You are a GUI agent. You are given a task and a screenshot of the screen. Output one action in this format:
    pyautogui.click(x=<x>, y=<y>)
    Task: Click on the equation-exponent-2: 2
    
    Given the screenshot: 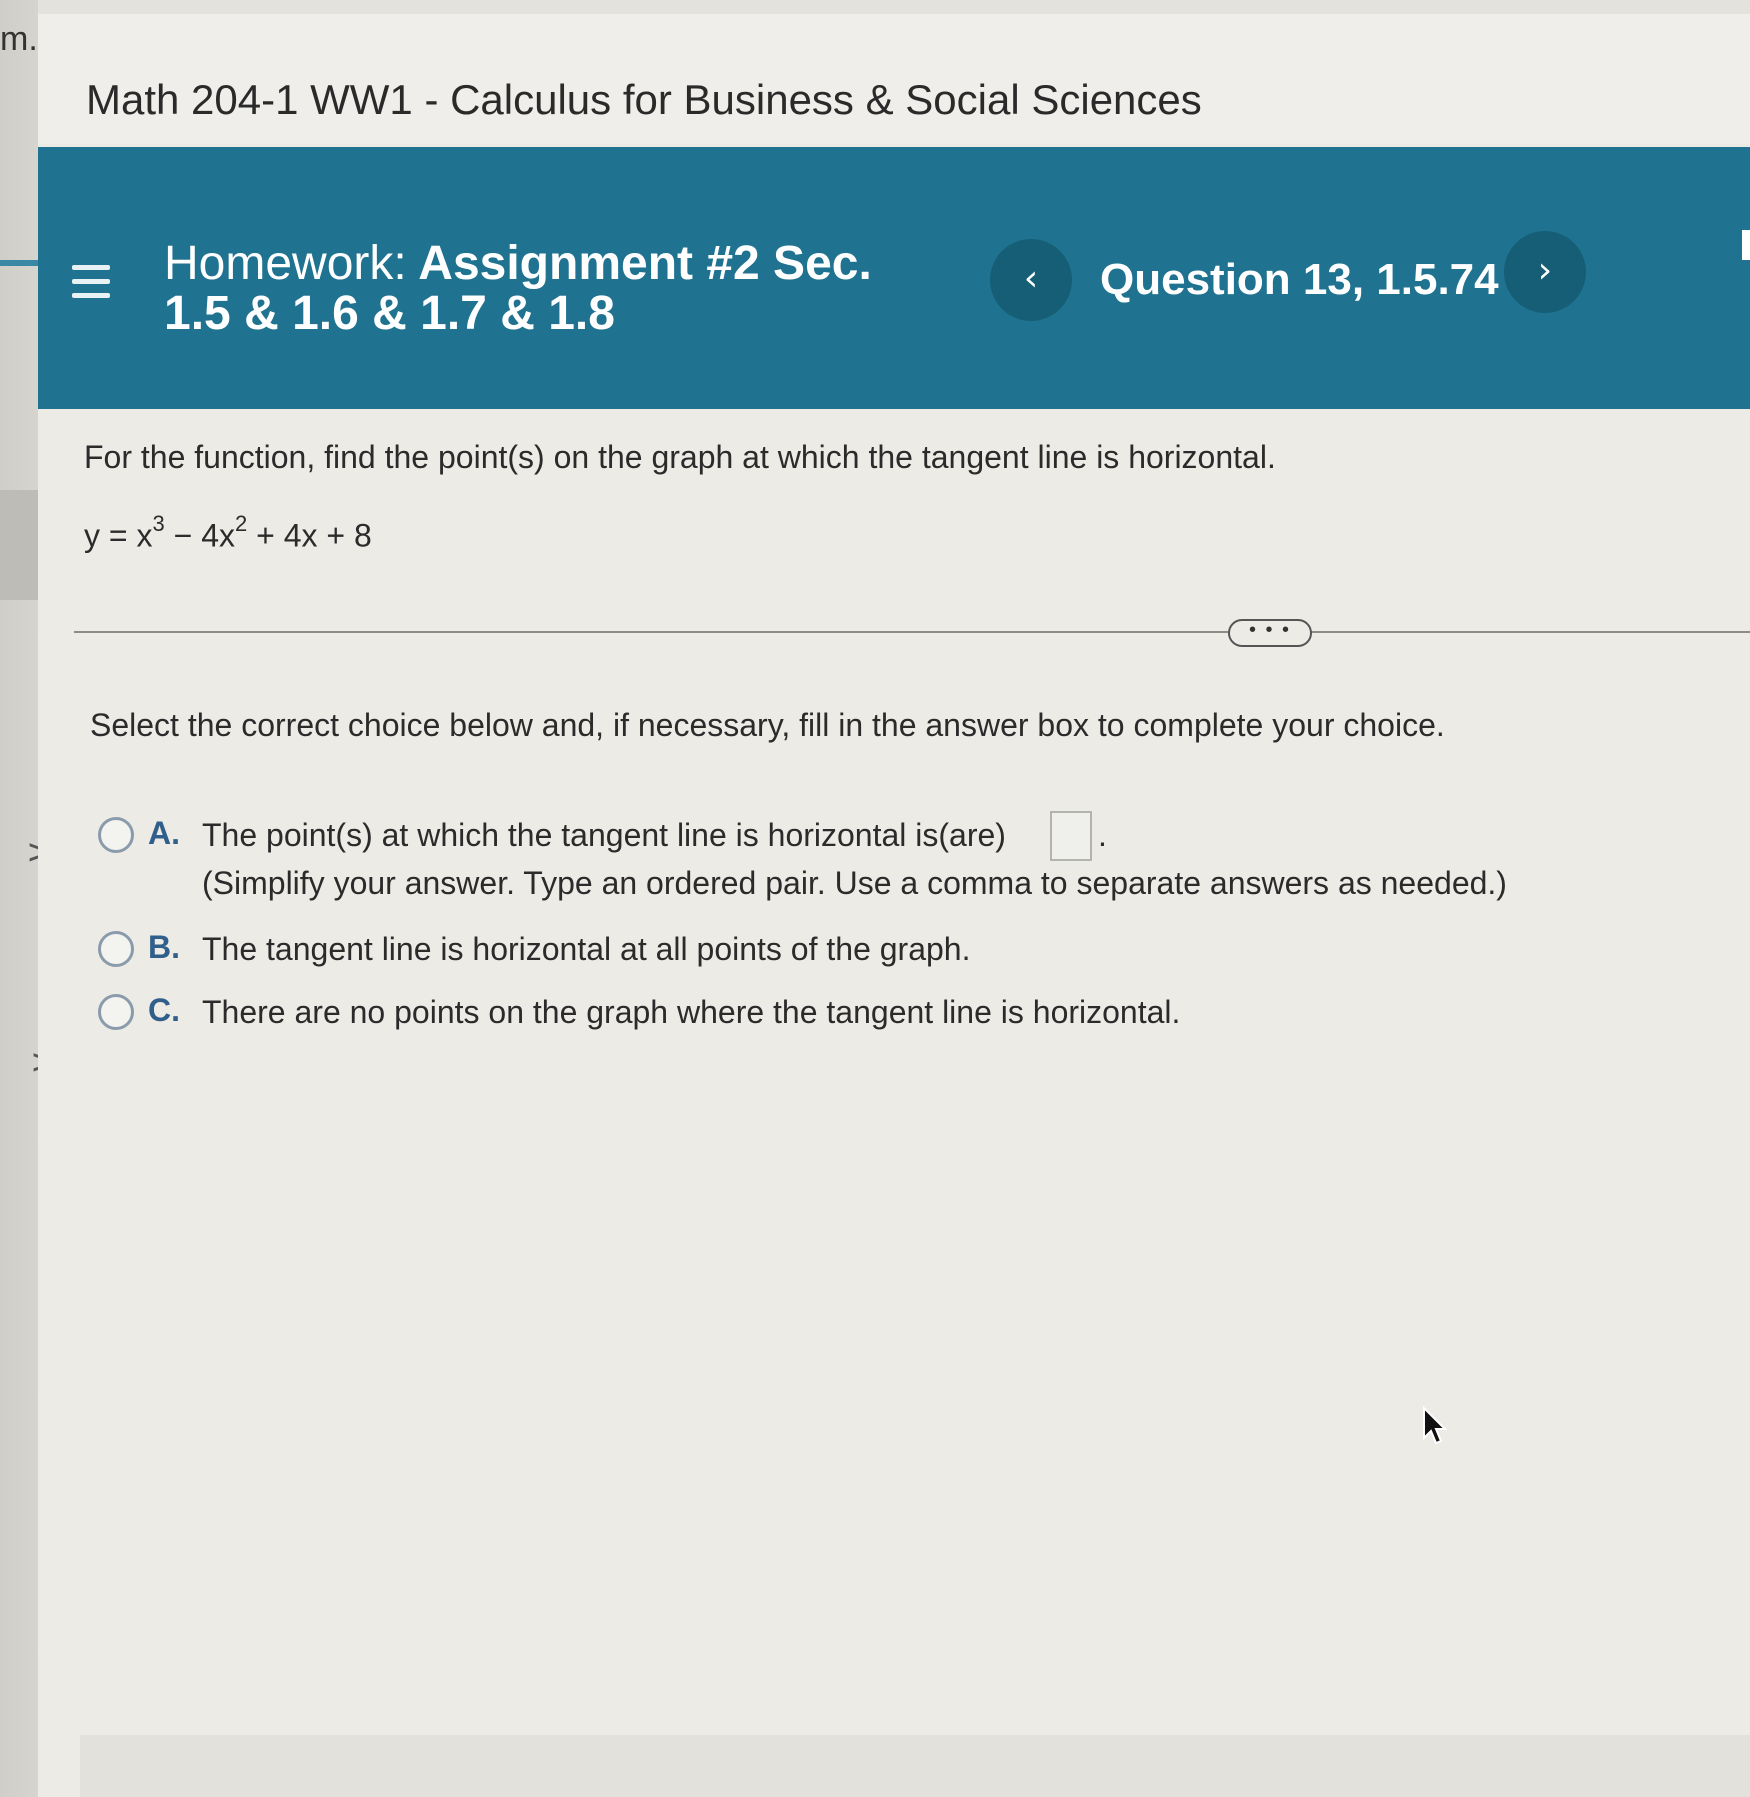 What is the action you would take?
    pyautogui.click(x=241, y=523)
    